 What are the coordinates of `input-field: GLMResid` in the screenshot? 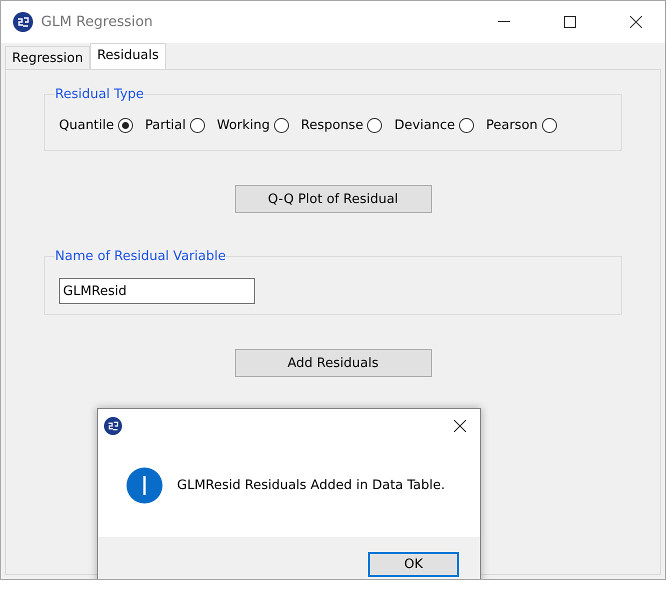 It's located at (157, 291).